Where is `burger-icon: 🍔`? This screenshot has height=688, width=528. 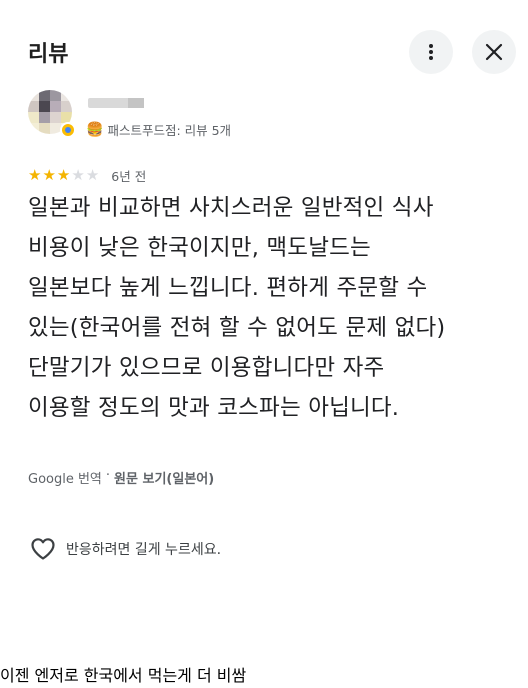 burger-icon: 🍔 is located at coordinates (95, 129).